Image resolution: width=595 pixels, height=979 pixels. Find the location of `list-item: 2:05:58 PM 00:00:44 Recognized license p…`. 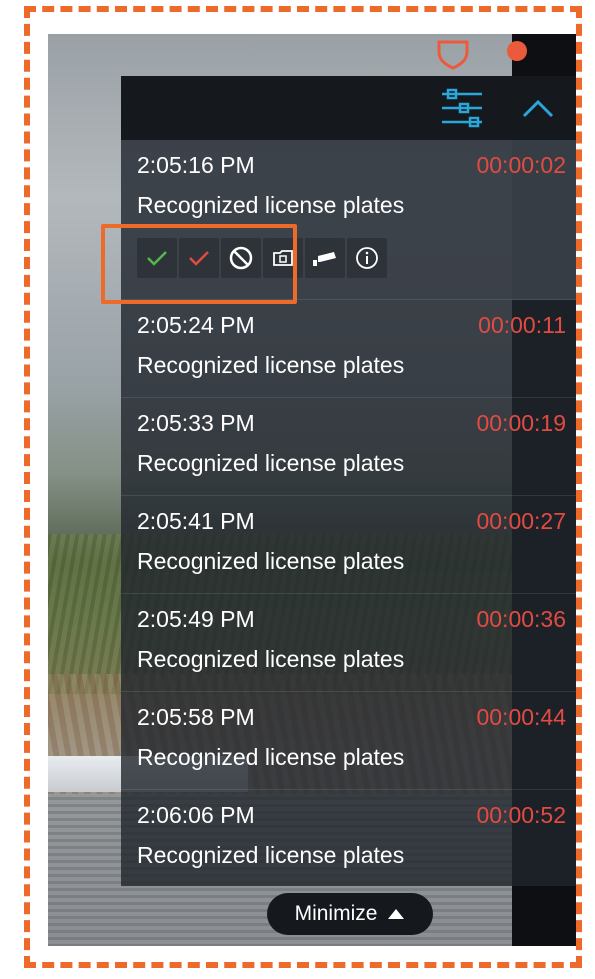

list-item: 2:05:58 PM 00:00:44 Recognized license p… is located at coordinates (348, 741).